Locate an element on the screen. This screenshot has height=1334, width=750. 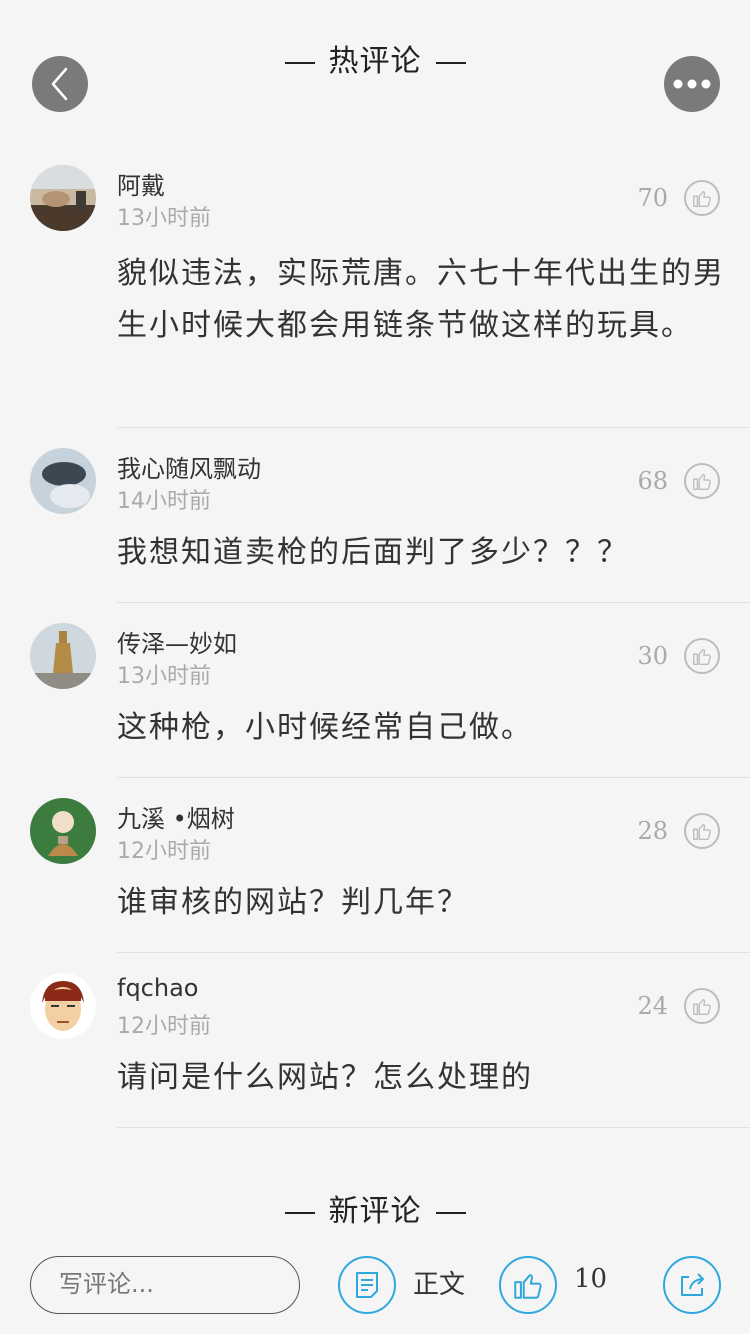
comment-text: 请问是什么网站？怎么处理的 is located at coordinates (325, 1077).